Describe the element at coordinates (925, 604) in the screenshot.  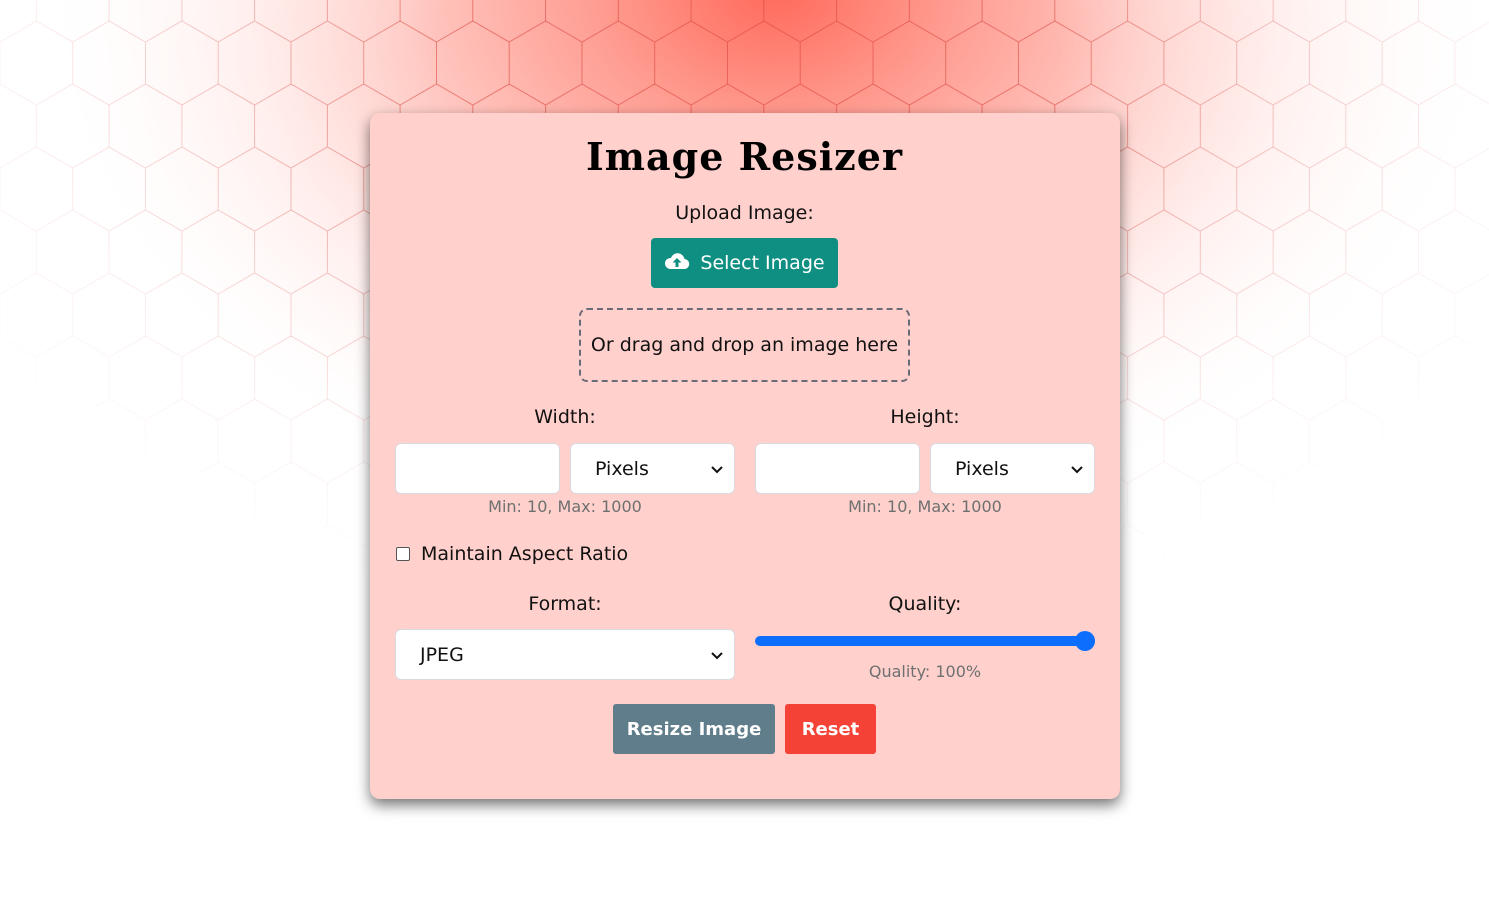
I see `quality-label: Quality:` at that location.